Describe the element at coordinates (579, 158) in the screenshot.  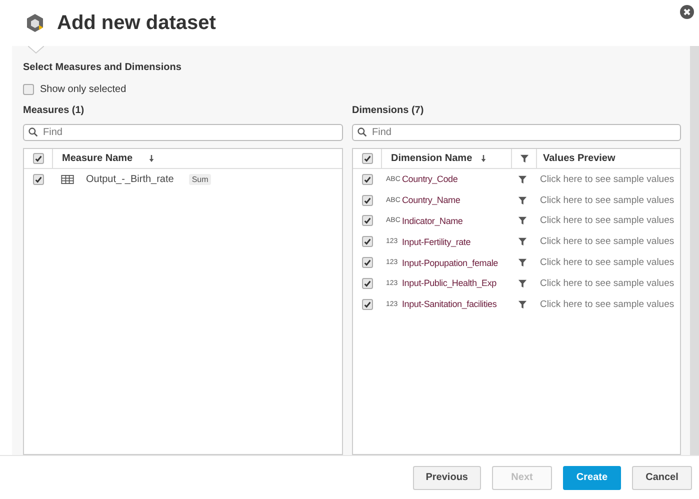
I see `column-header: Values Preview` at that location.